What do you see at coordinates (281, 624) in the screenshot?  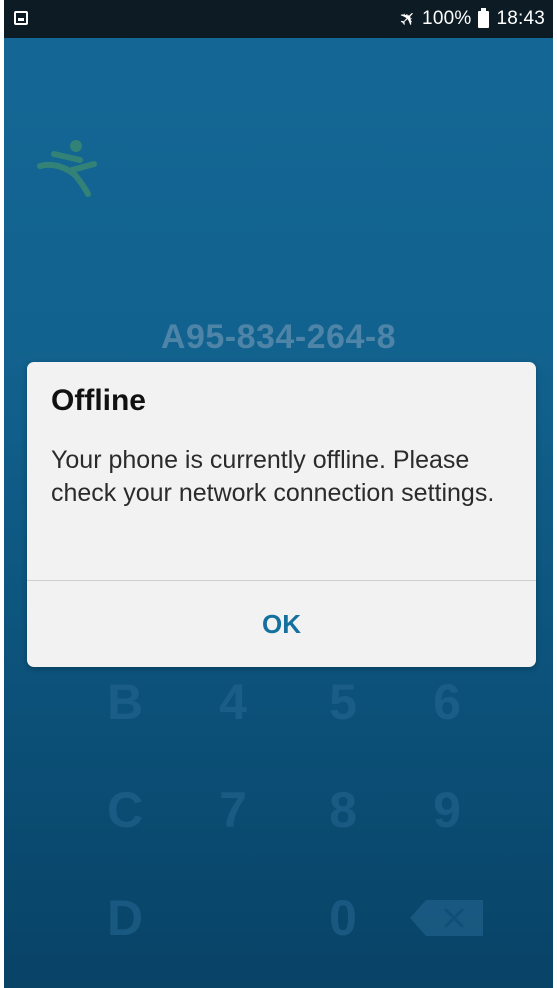 I see `ok-button: OK` at bounding box center [281, 624].